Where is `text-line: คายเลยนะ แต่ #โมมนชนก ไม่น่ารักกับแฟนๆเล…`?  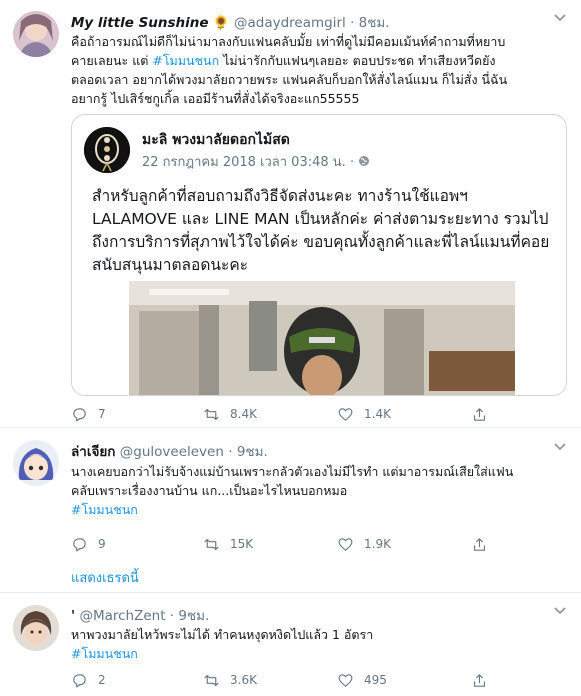 text-line: คายเลยนะ แต่ #โมมนชนก ไม่น่ารักกับแฟนๆเล… is located at coordinates (316, 60).